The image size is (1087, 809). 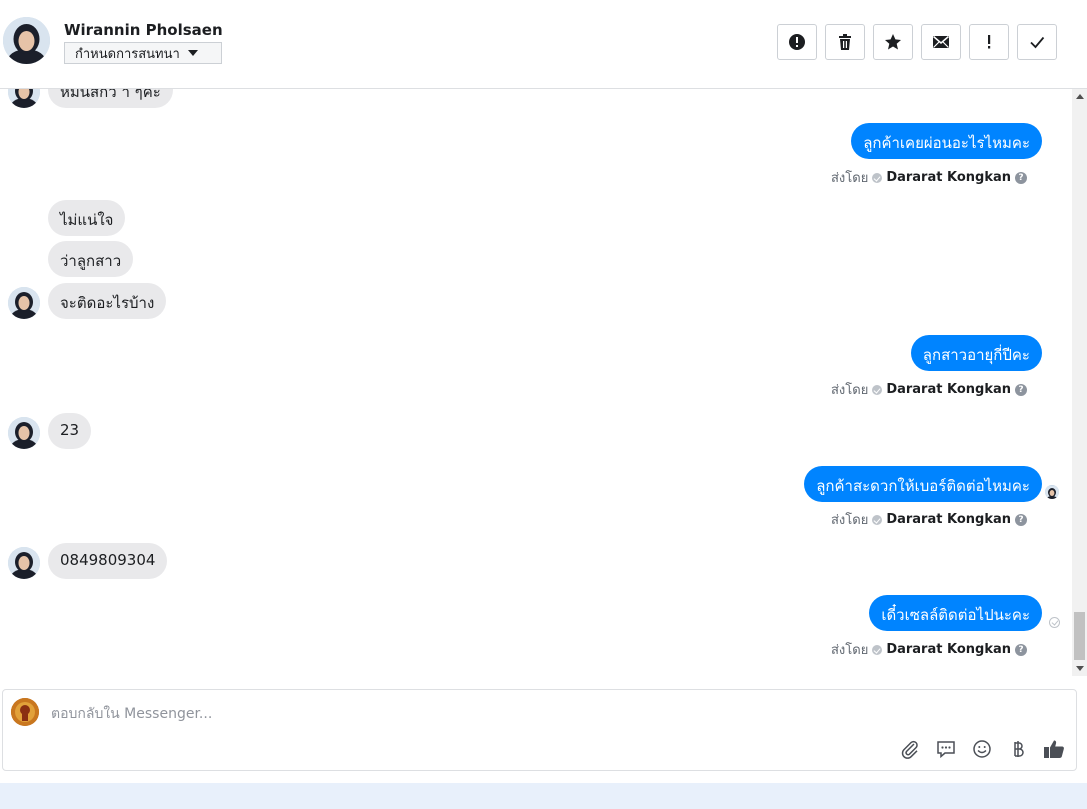 I want to click on contact-avatar, so click(x=26, y=40).